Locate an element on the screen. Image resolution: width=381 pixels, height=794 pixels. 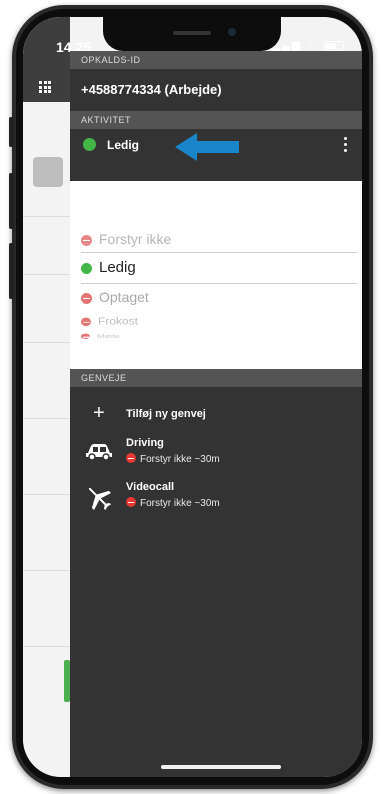
background-app is located at coordinates (46, 397).